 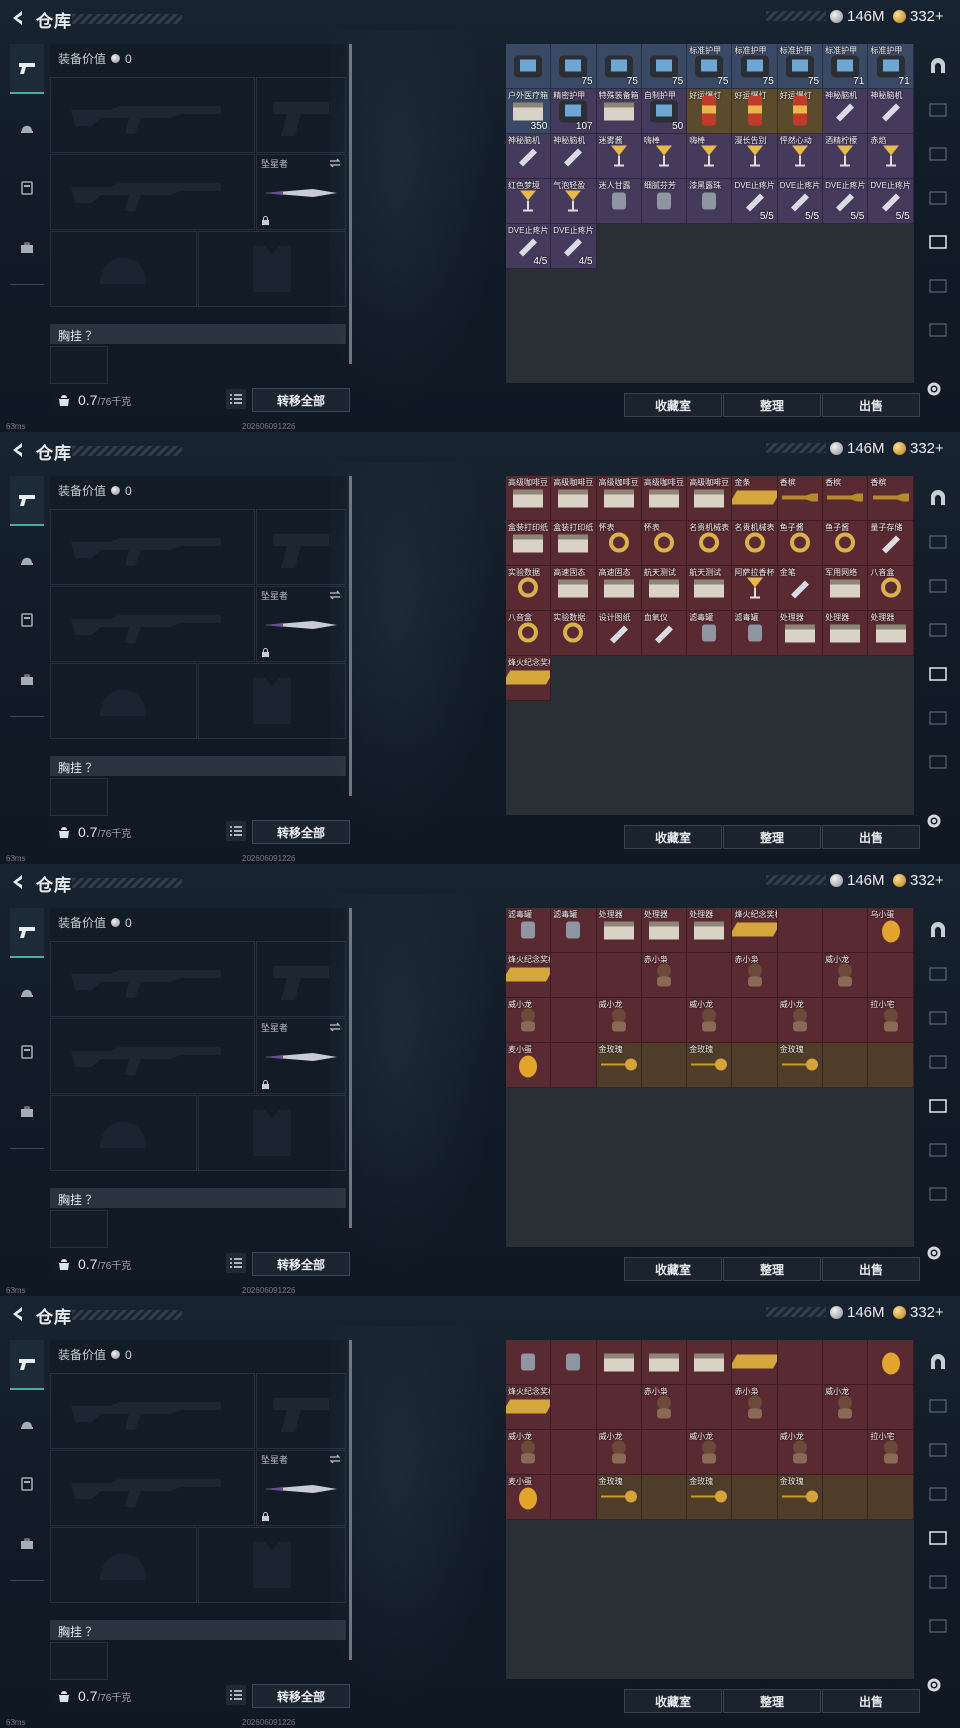 What do you see at coordinates (301, 1696) in the screenshot?
I see `transfer-all-button: 转移全部` at bounding box center [301, 1696].